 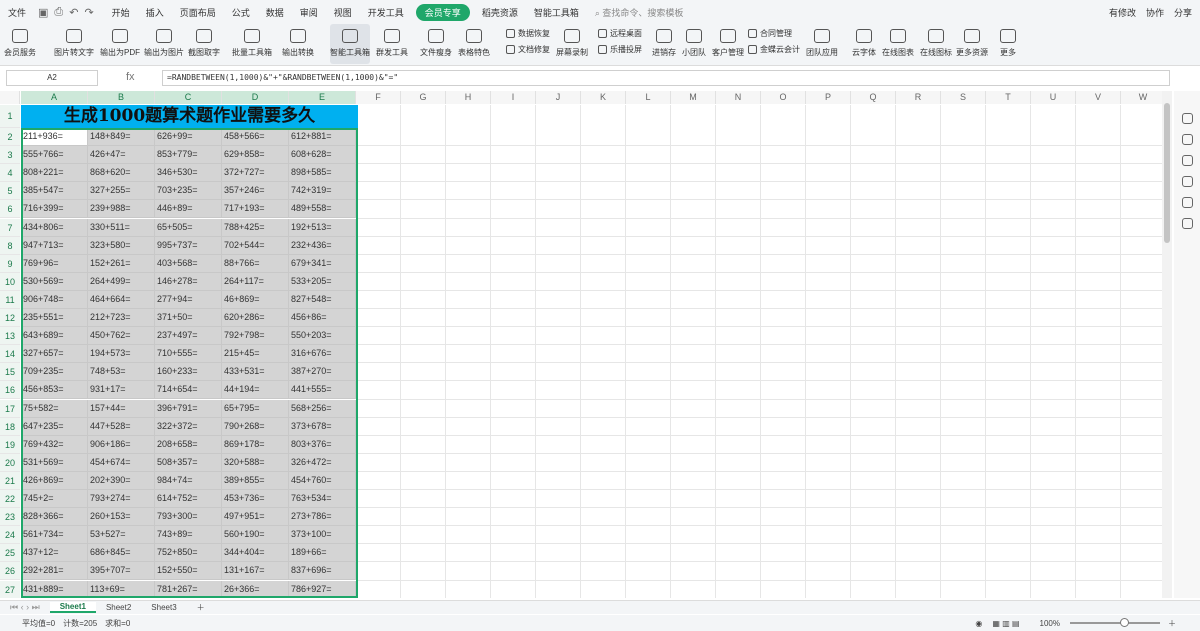 I want to click on style-icon, so click(x=1187, y=160).